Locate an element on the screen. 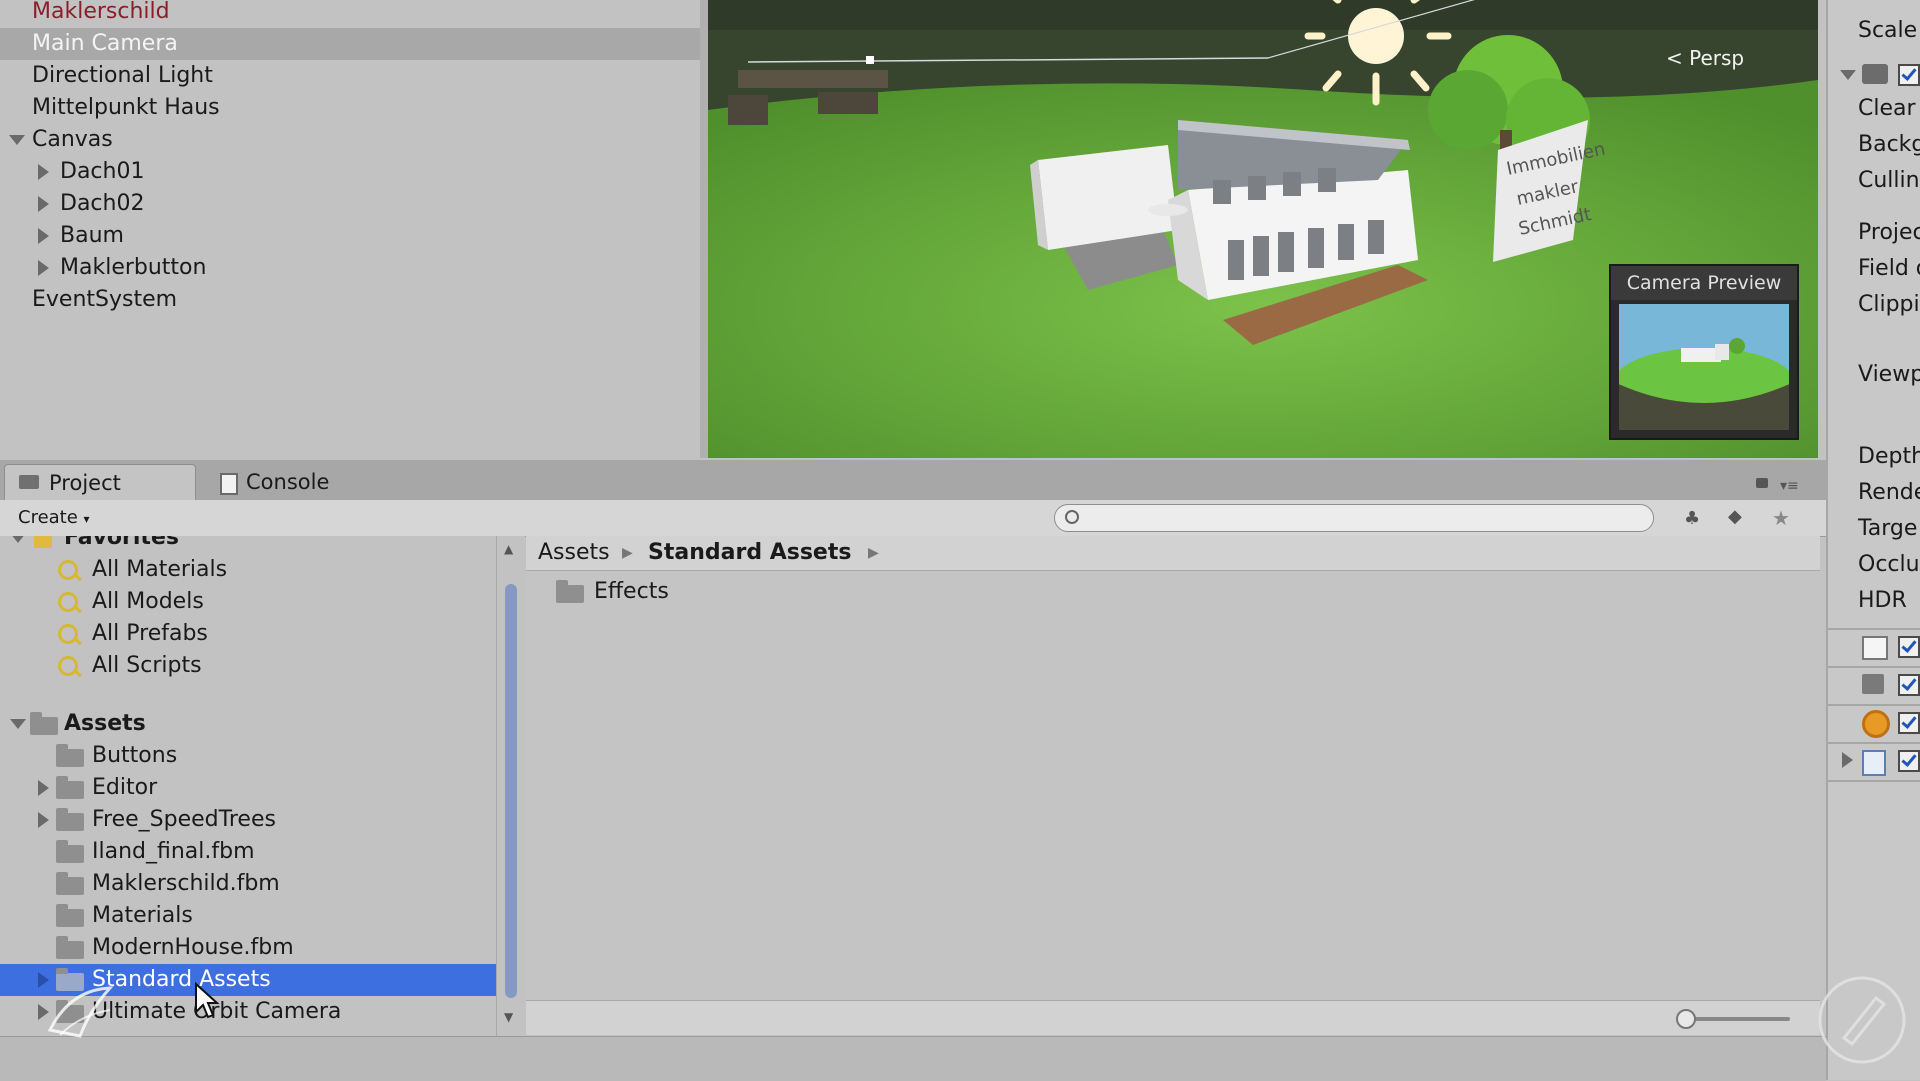  asset-folder-label: Buttons is located at coordinates (135, 755).